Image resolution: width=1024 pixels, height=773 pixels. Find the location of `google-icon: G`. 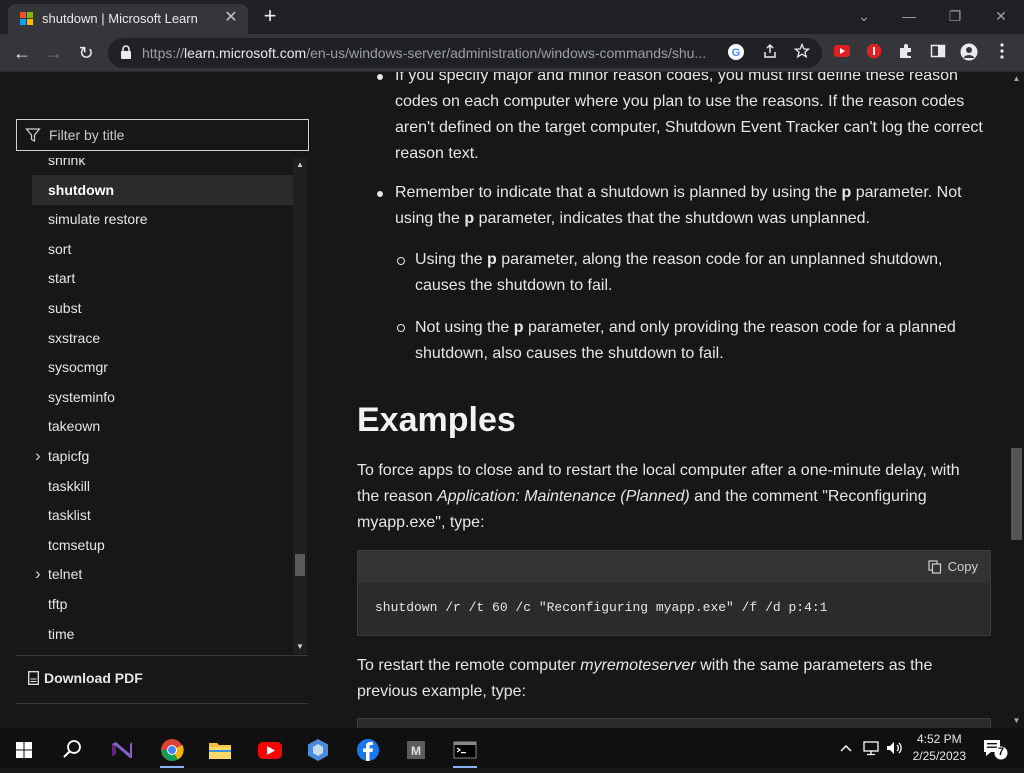

google-icon: G is located at coordinates (736, 53).